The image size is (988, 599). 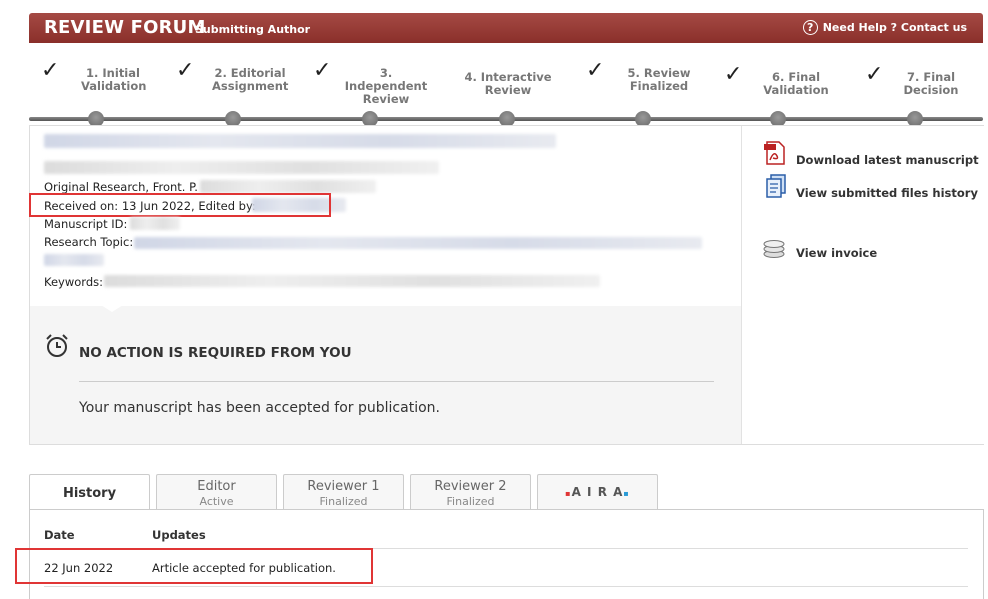 I want to click on step-4-label: 4. Interactive Review, so click(x=508, y=83).